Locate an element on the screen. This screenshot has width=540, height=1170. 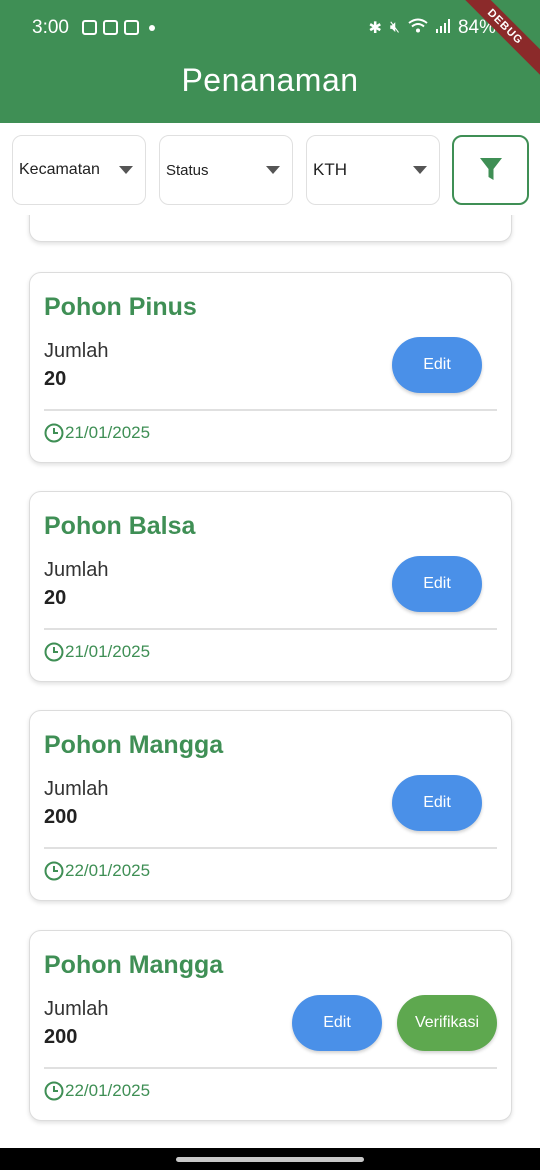
mute-icon: 🔇︎ is located at coordinates (394, 27).